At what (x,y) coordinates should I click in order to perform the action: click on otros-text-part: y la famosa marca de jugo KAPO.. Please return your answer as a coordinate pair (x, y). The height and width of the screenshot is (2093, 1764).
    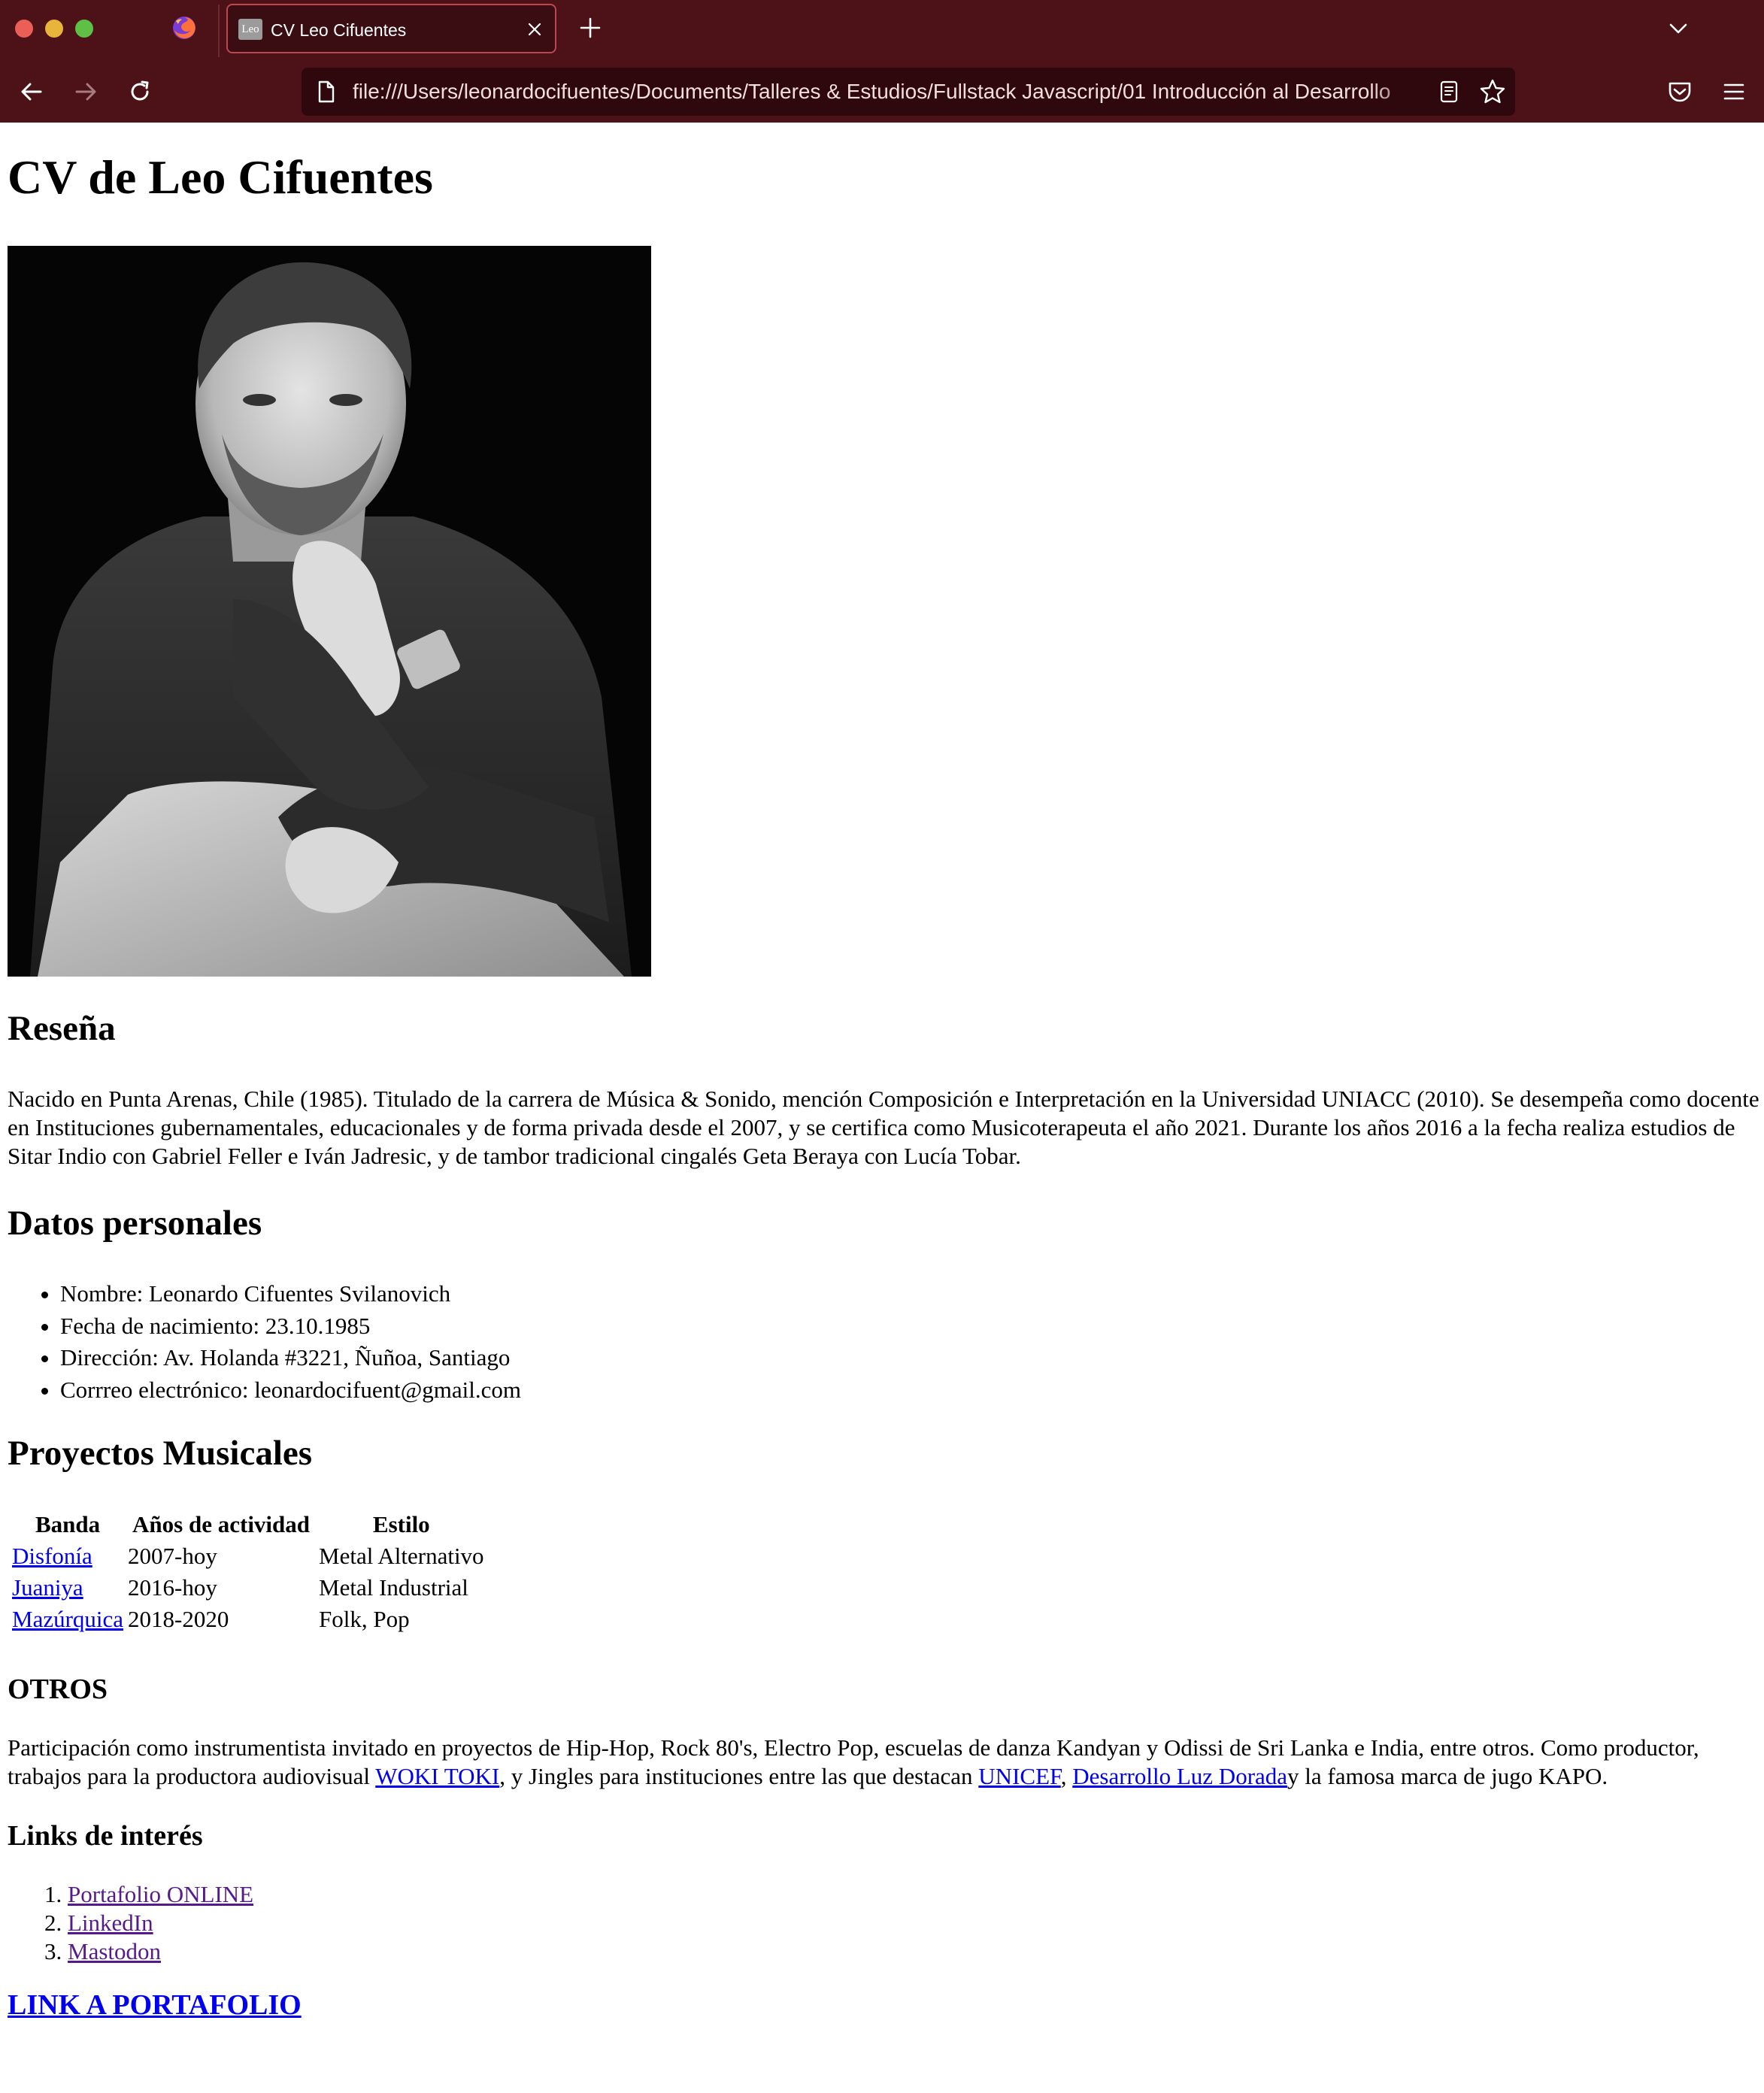
    Looking at the image, I should click on (1447, 1776).